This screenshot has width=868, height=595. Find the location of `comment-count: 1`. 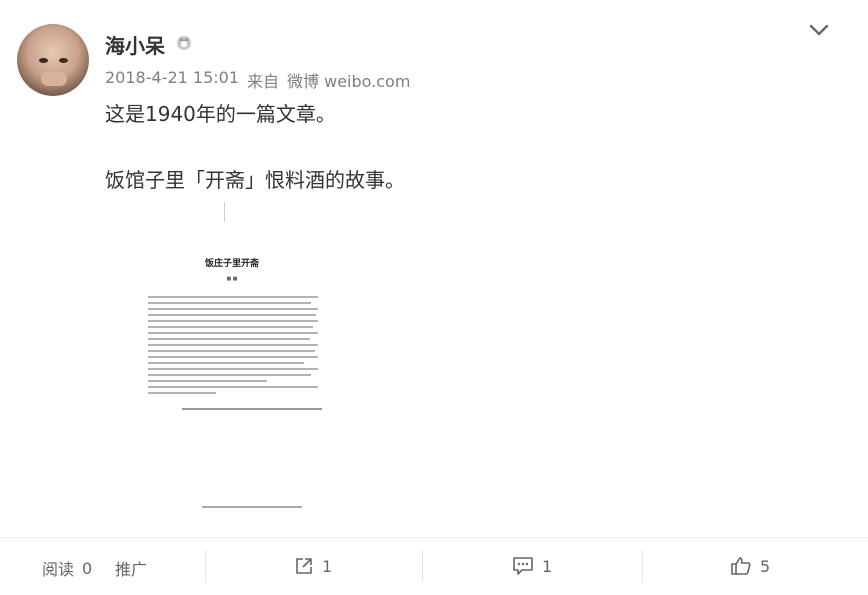

comment-count: 1 is located at coordinates (547, 566).